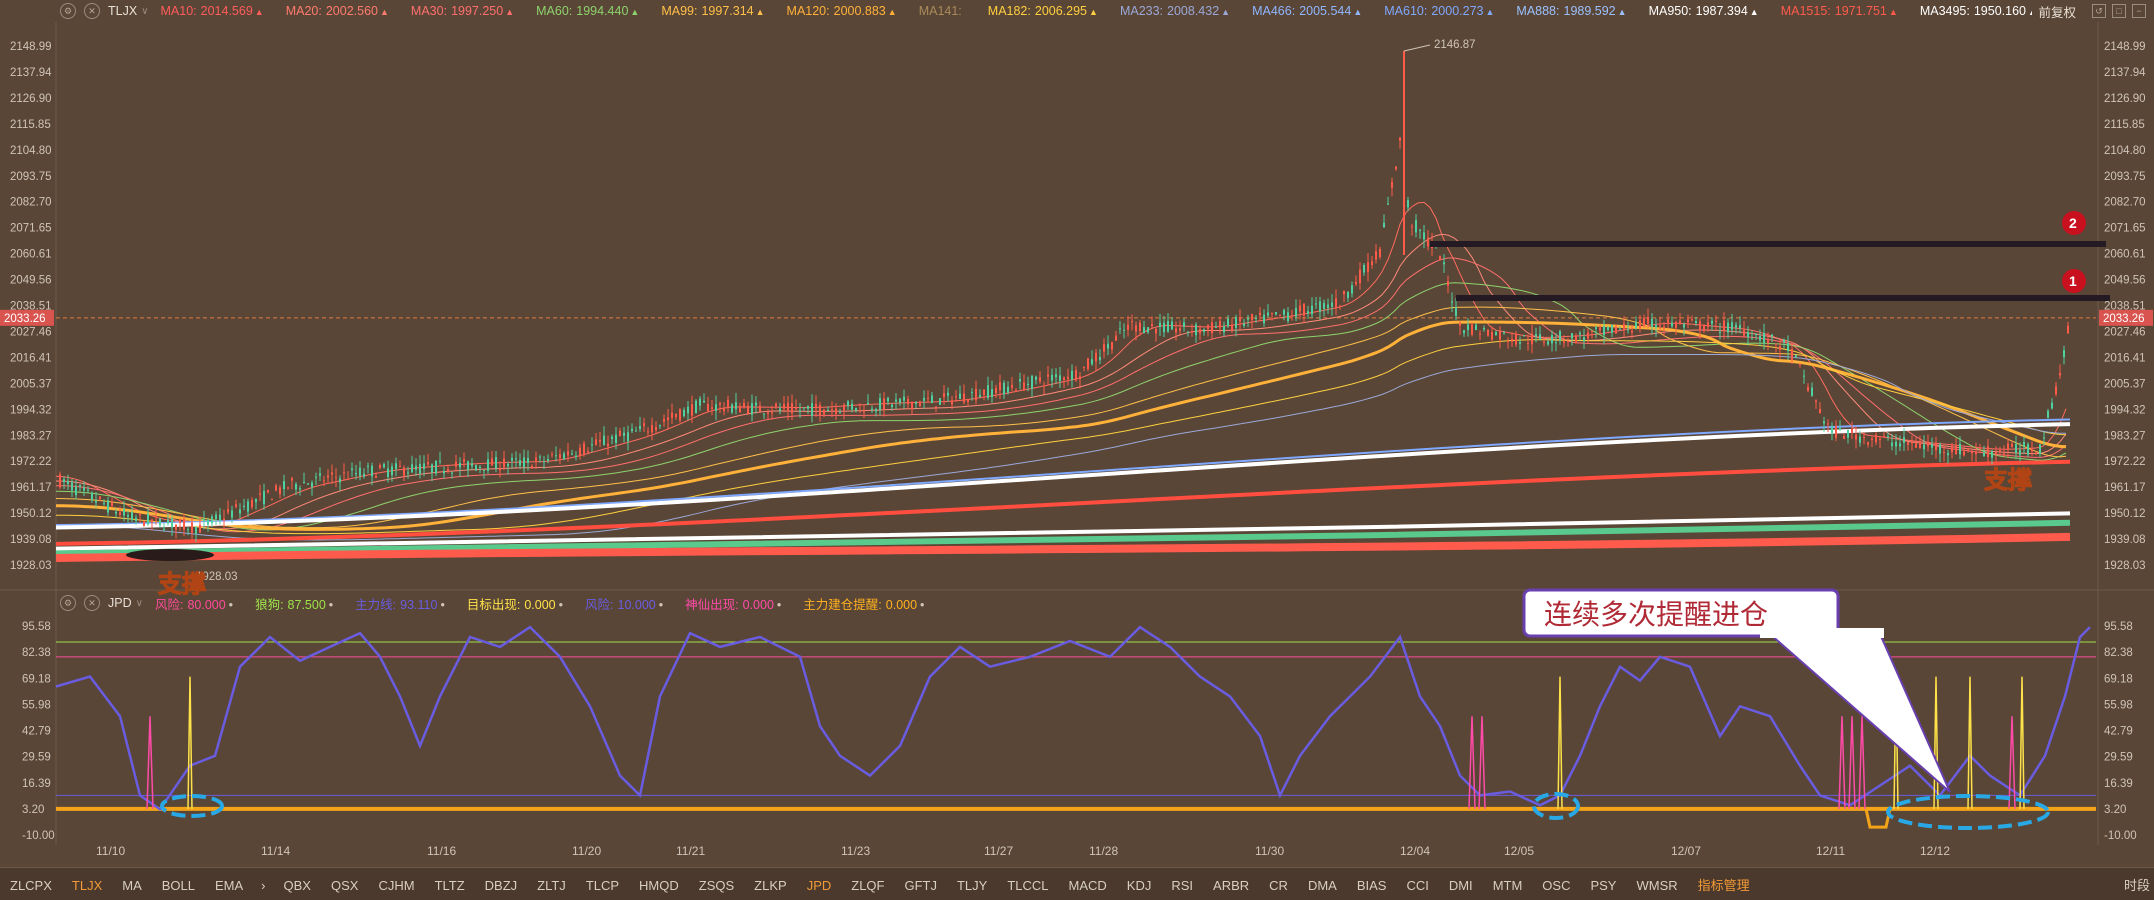 Image resolution: width=2154 pixels, height=900 pixels. Describe the element at coordinates (920, 885) in the screenshot. I see `tab-gftj: GFTJ` at that location.